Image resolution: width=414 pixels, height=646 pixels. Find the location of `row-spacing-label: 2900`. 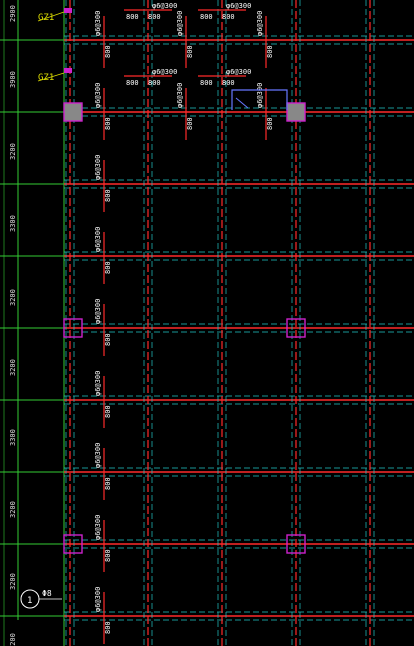

row-spacing-label: 2900 is located at coordinates (13, 13).